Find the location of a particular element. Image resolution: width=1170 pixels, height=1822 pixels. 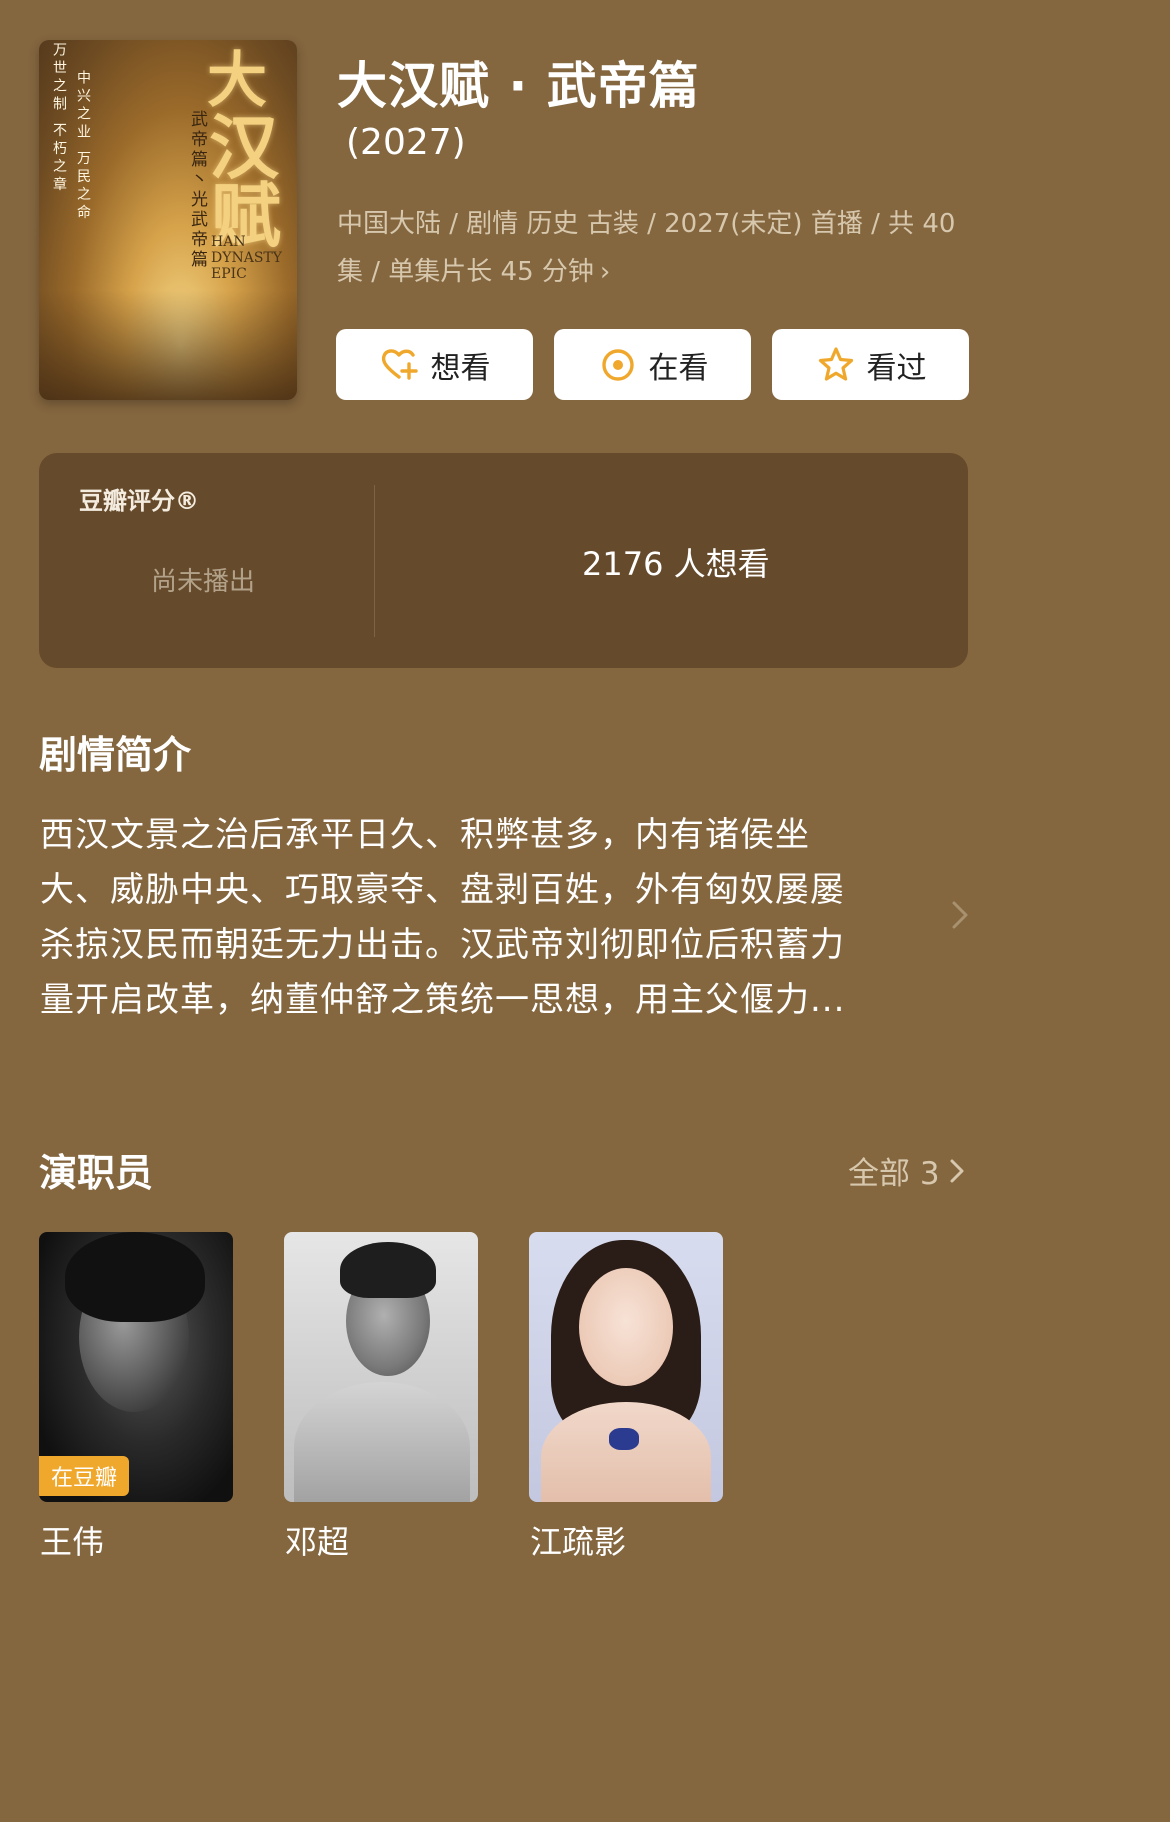

rating-divider is located at coordinates (374, 561).